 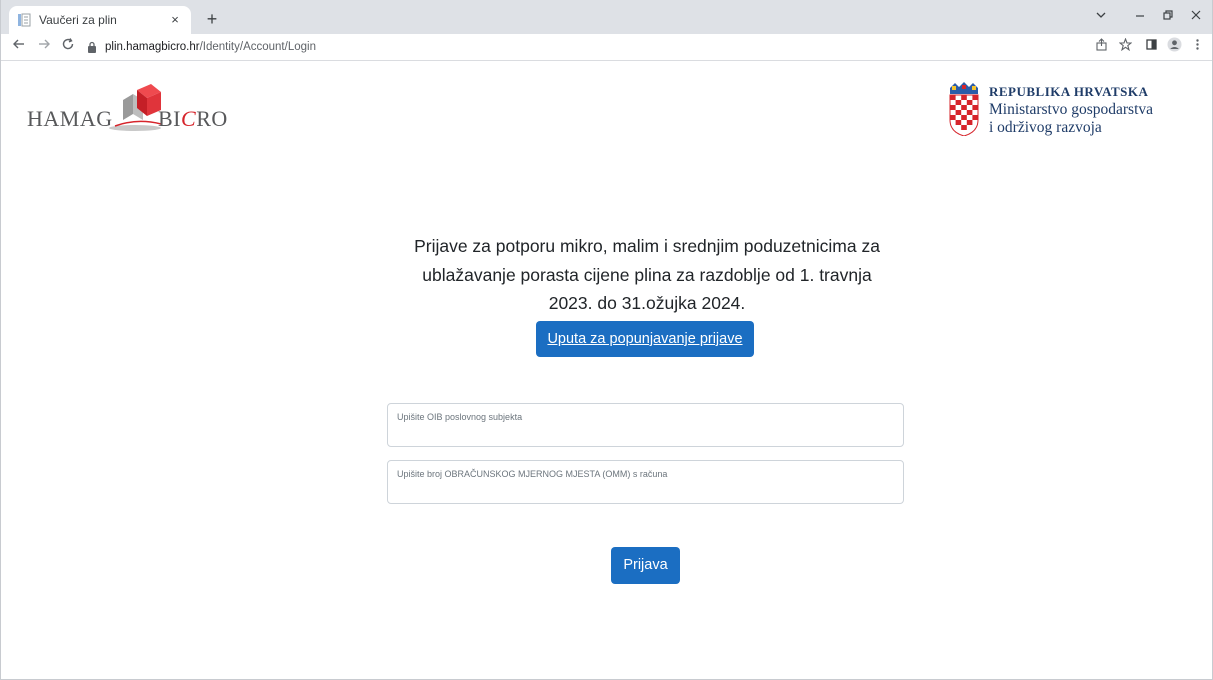 What do you see at coordinates (645, 339) in the screenshot?
I see `instructions-button: Uputa za popunjavanje prijave` at bounding box center [645, 339].